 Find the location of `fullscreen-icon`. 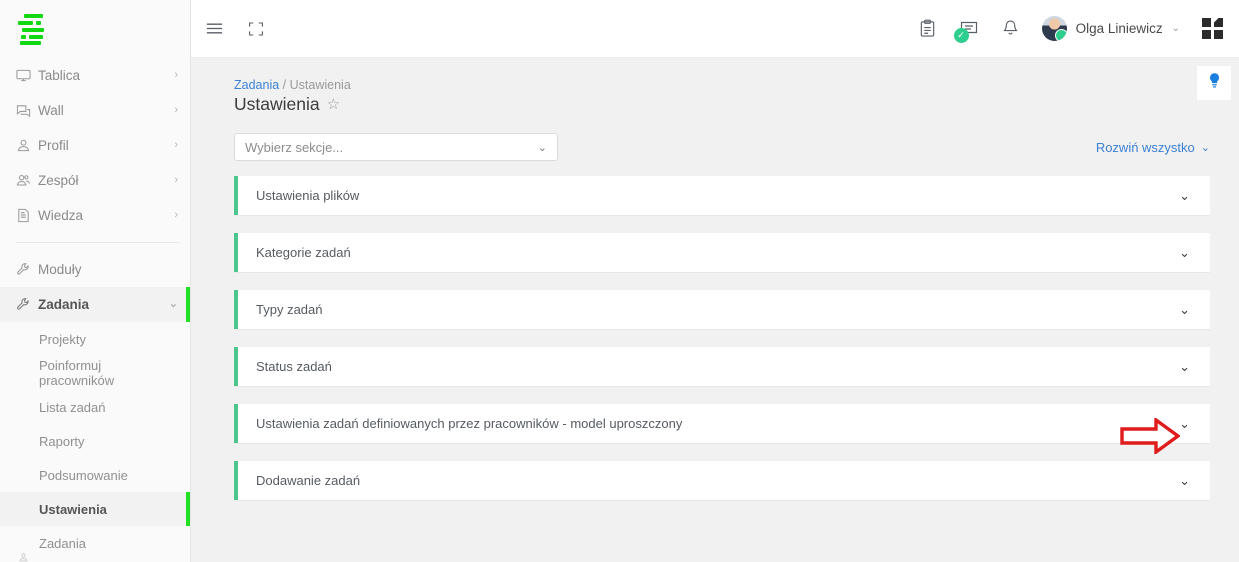

fullscreen-icon is located at coordinates (256, 29).